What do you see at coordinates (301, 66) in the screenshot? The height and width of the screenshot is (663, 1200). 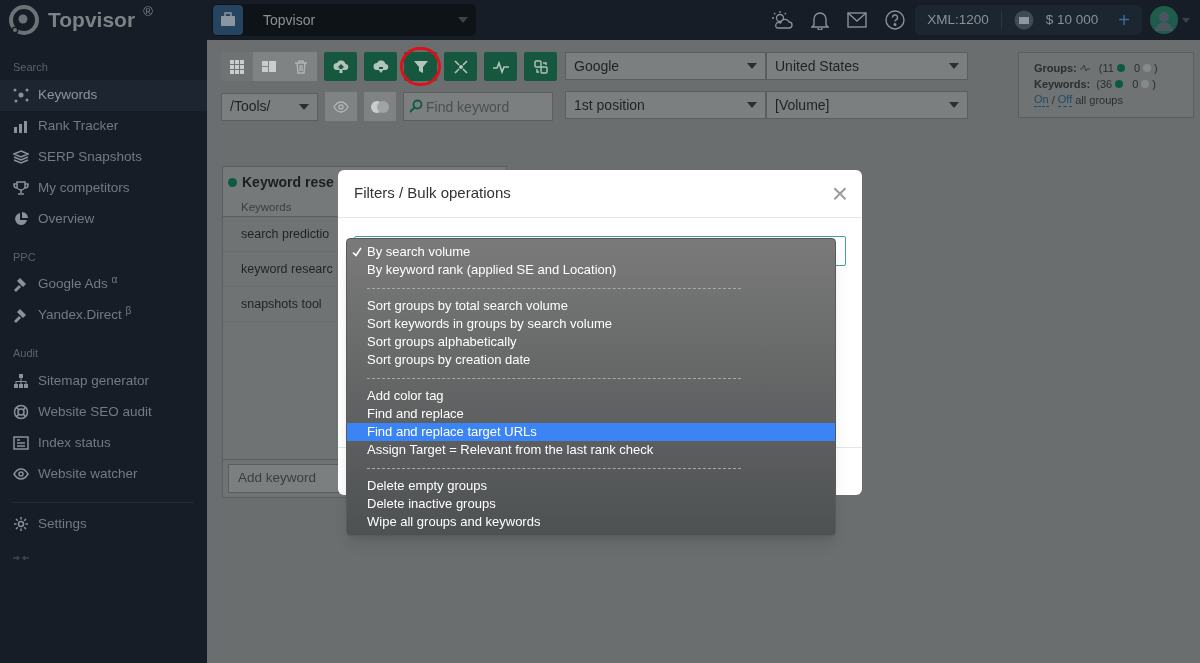 I see `trash-icon` at bounding box center [301, 66].